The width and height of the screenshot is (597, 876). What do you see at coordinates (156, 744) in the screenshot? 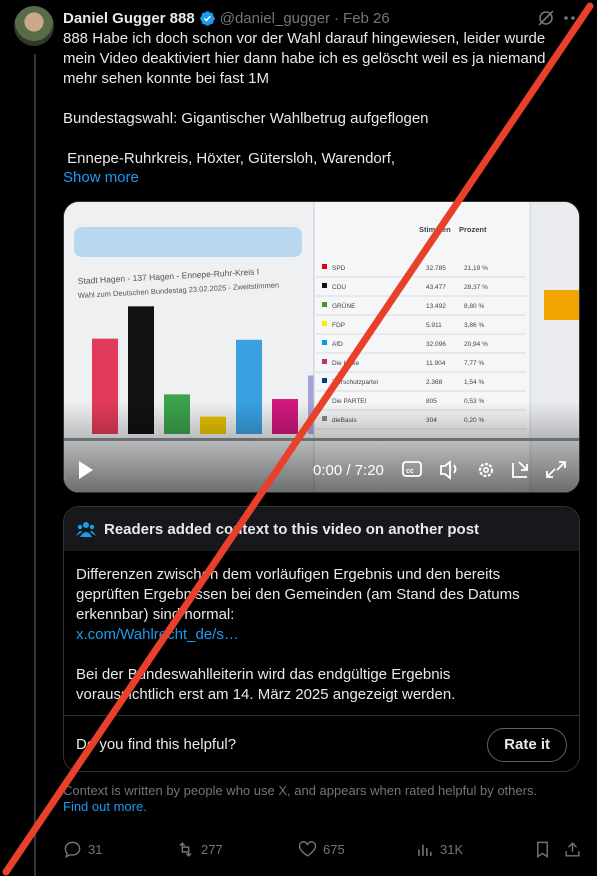
I see `helpful-question: Do you find this helpful?` at bounding box center [156, 744].